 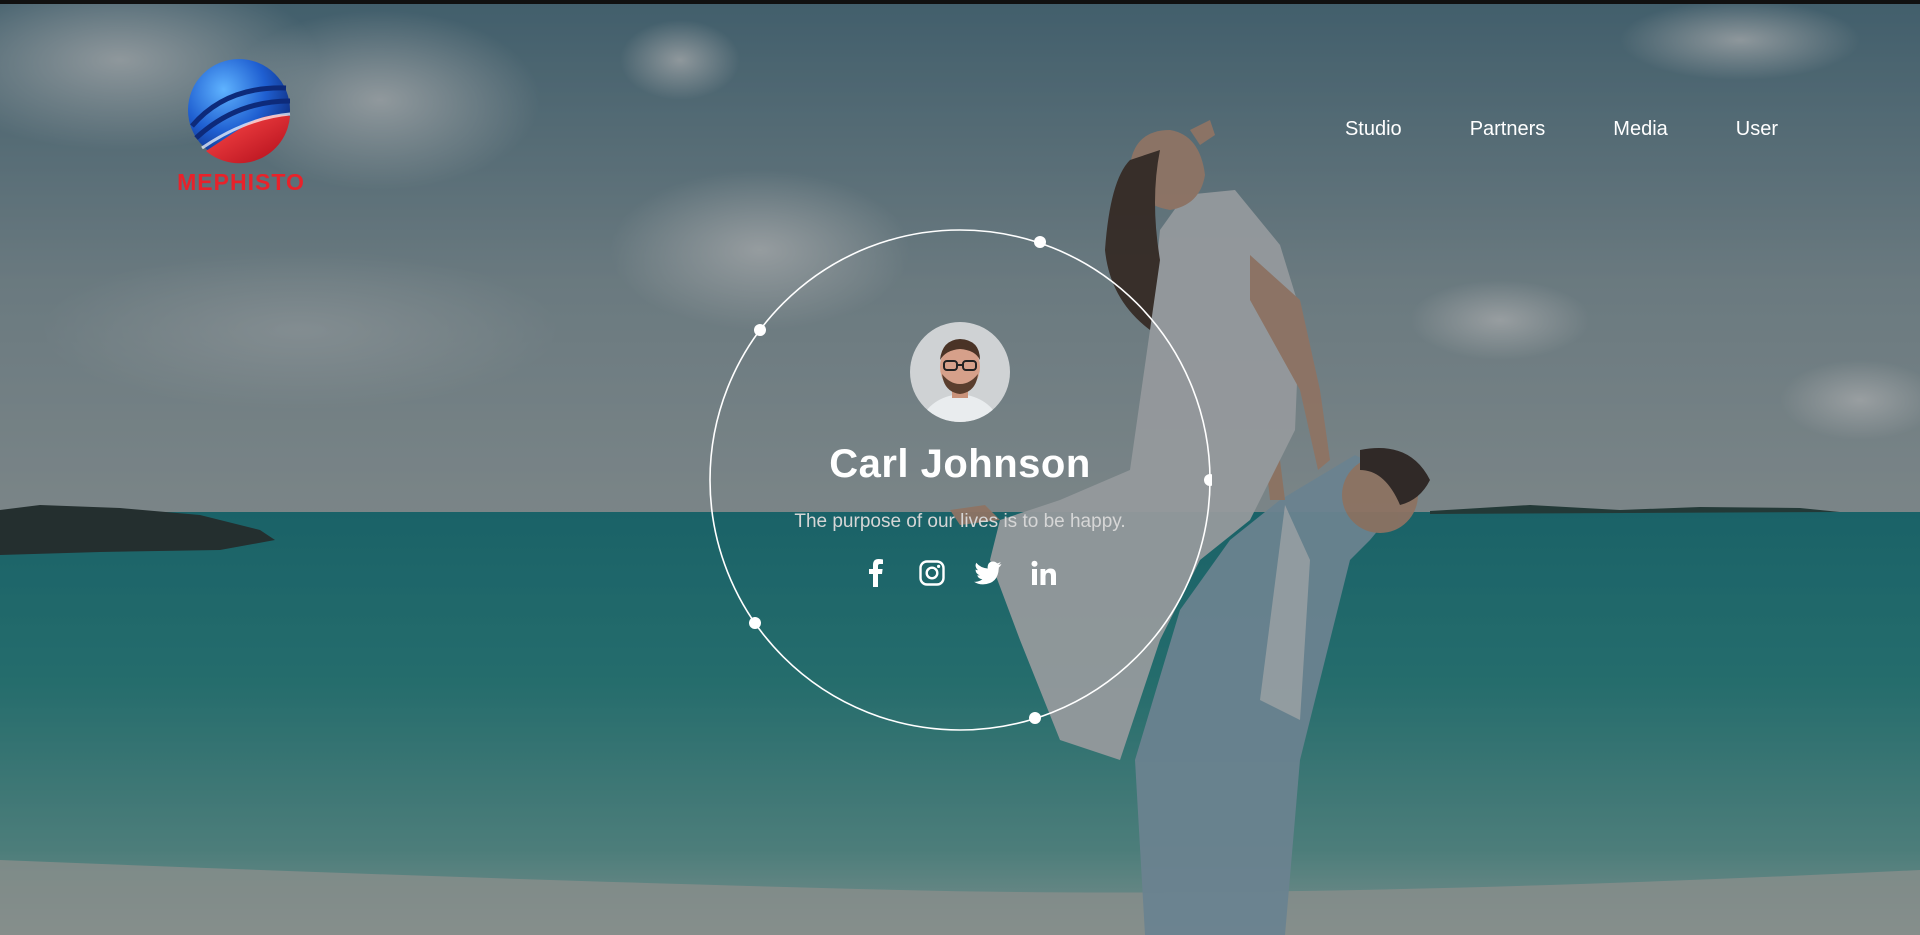 I want to click on instagram-icon, so click(x=932, y=573).